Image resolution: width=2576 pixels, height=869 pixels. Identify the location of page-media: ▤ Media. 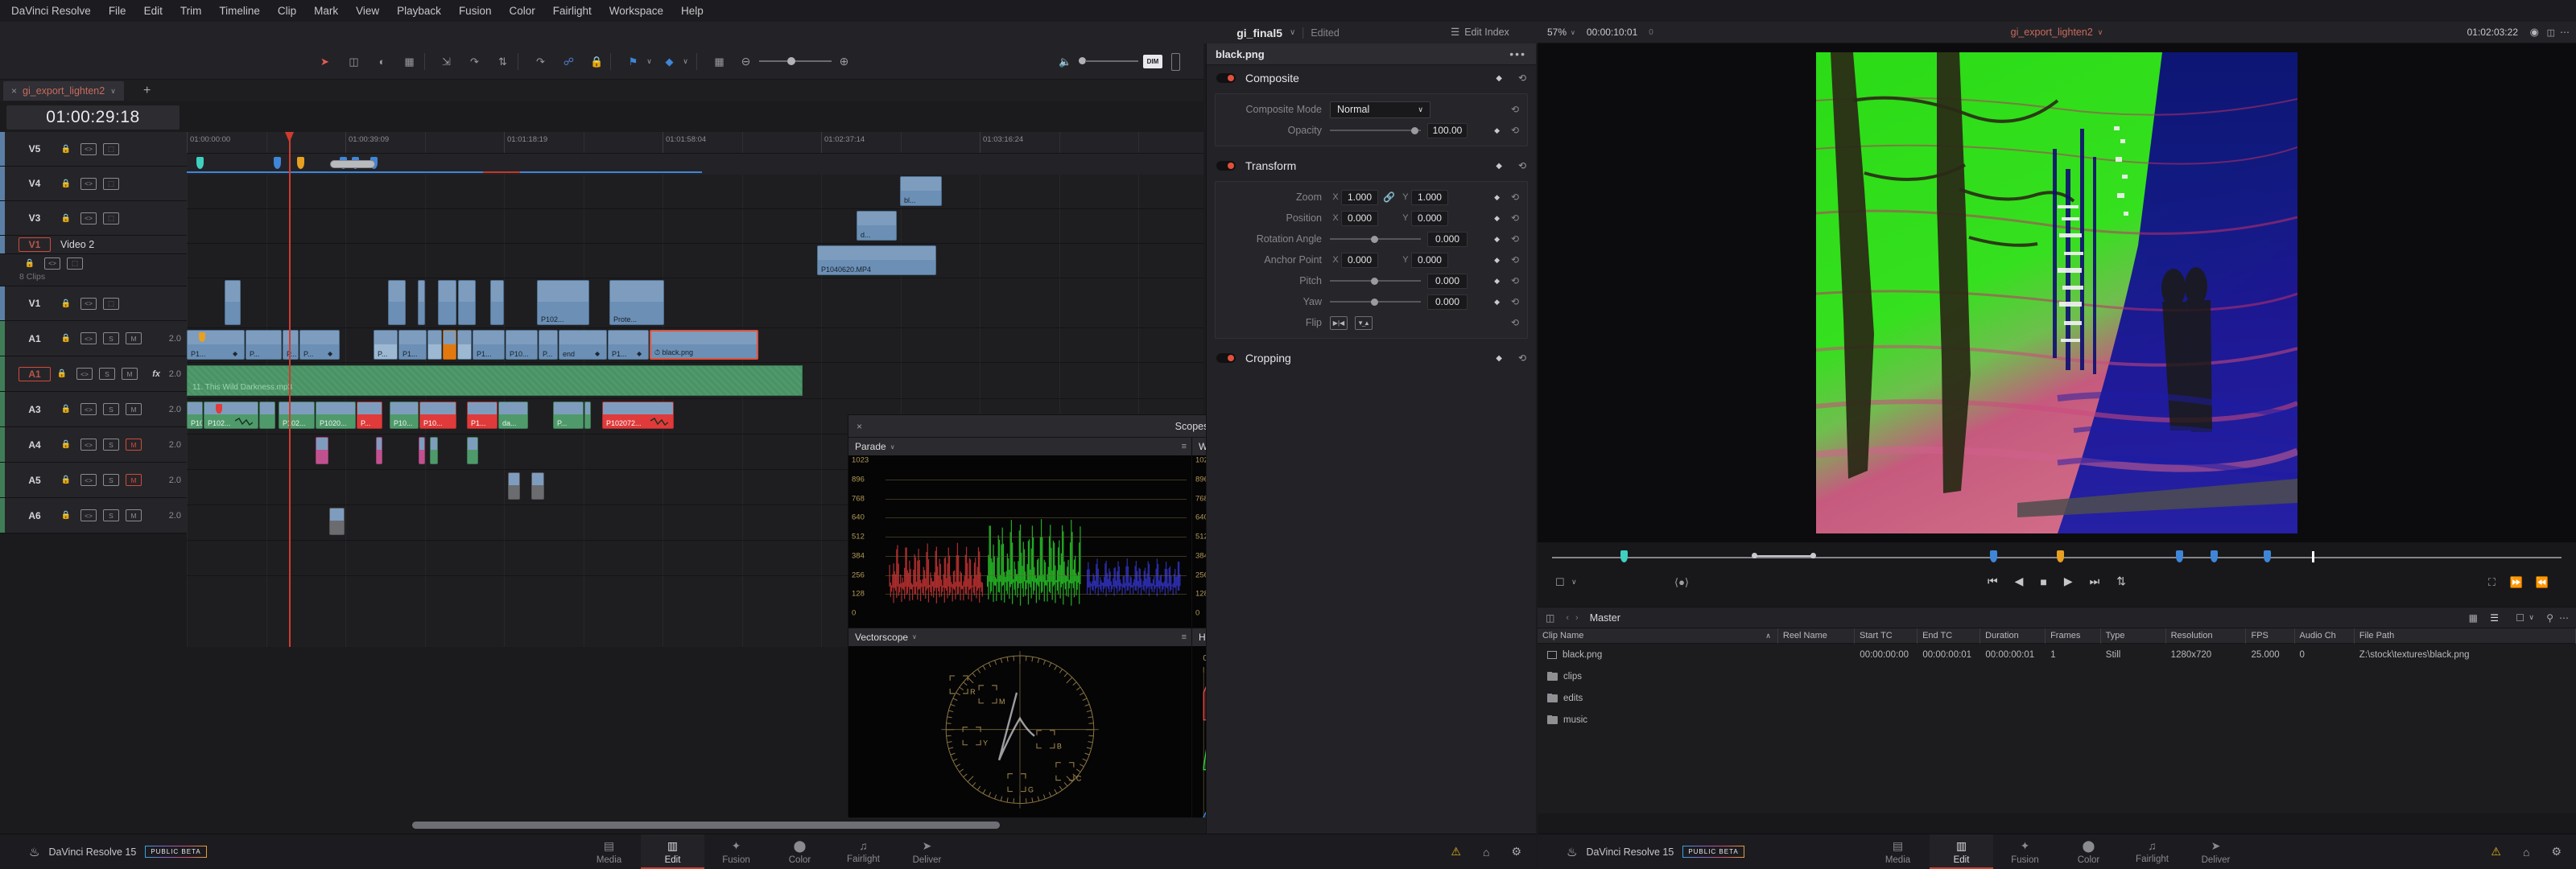
(1898, 852).